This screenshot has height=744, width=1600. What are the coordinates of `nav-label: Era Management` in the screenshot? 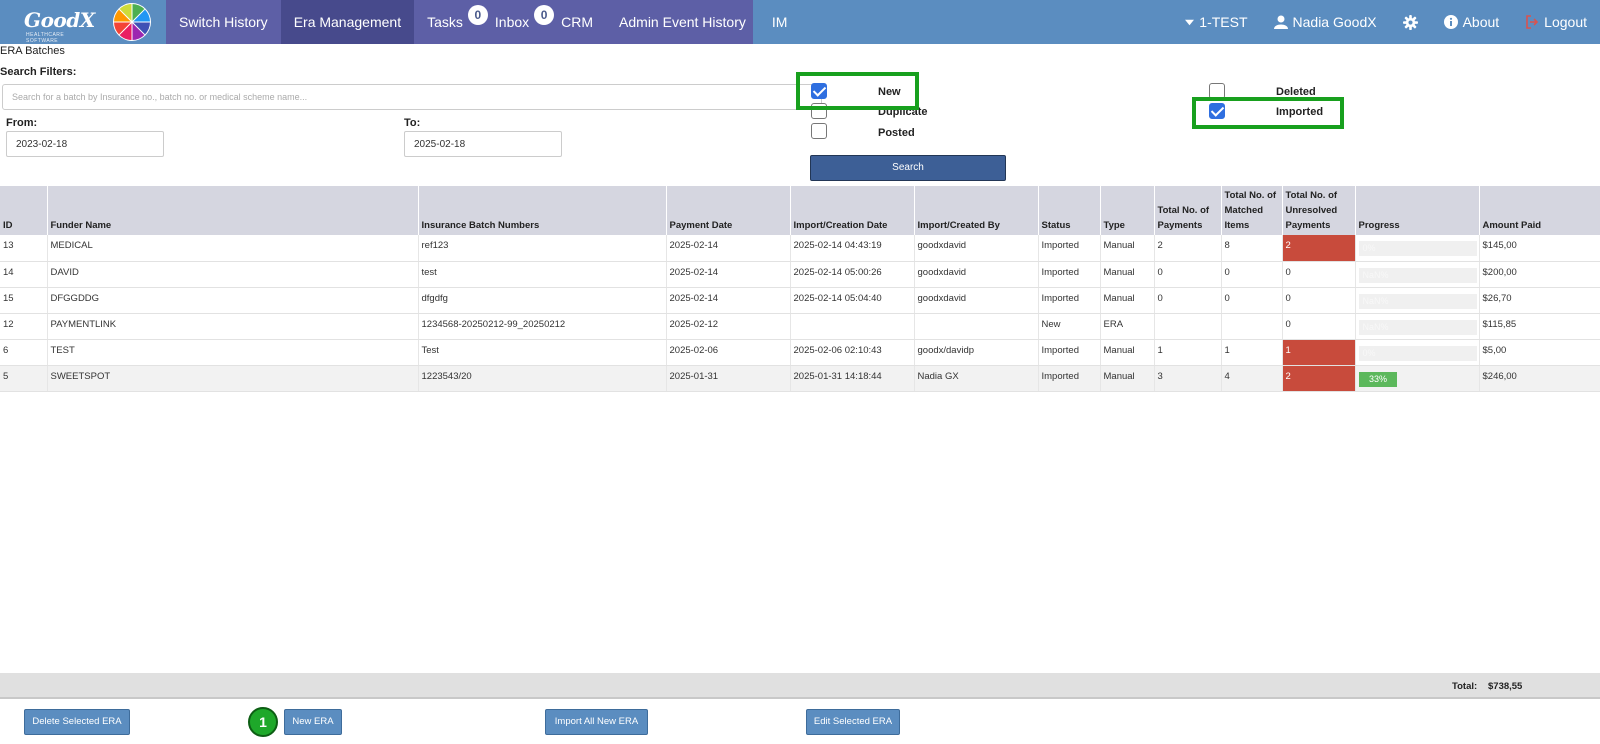 It's located at (347, 22).